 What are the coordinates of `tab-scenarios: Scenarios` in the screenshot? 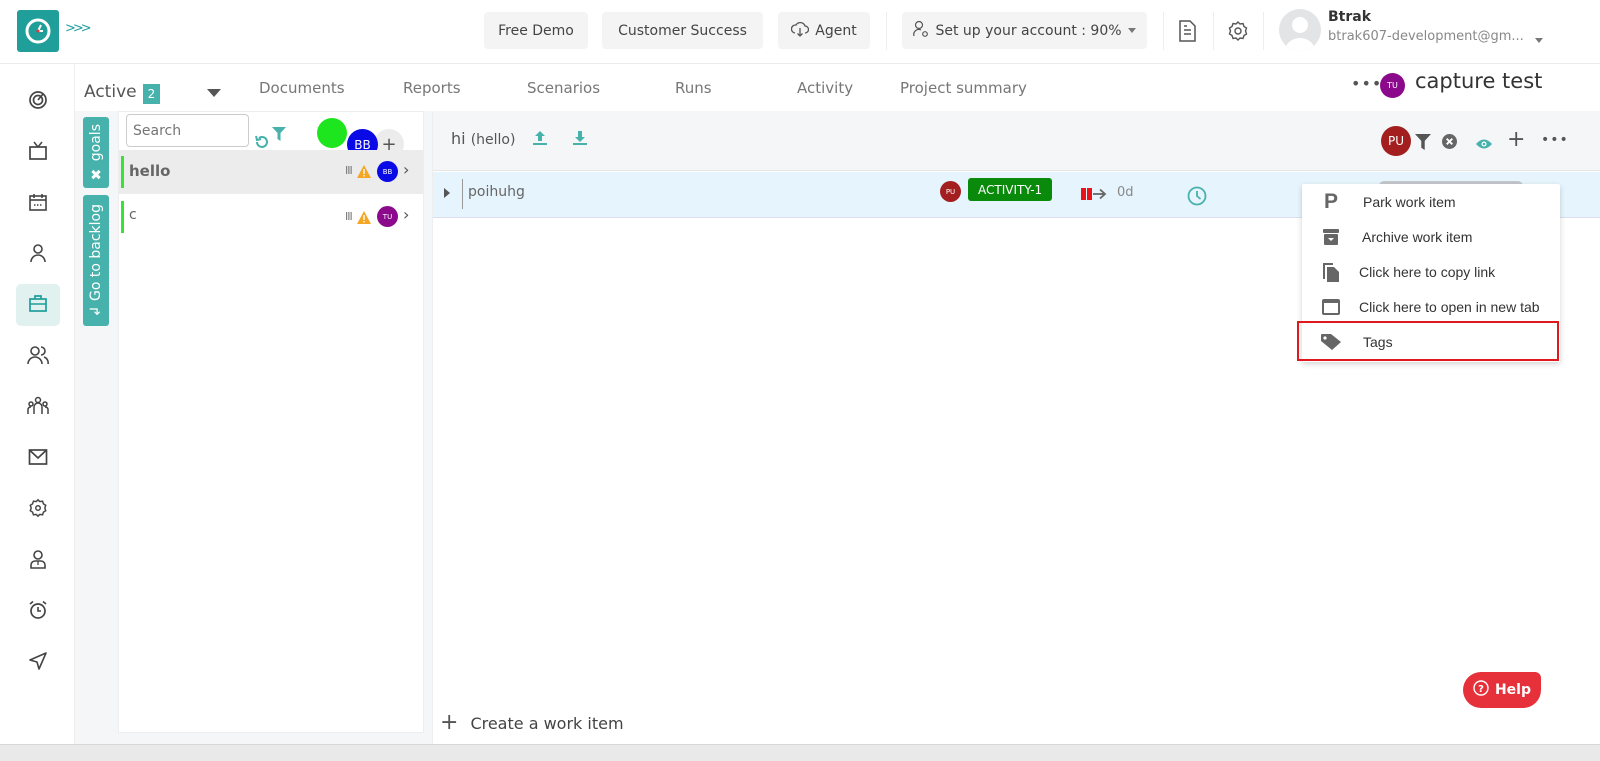 It's located at (563, 88).